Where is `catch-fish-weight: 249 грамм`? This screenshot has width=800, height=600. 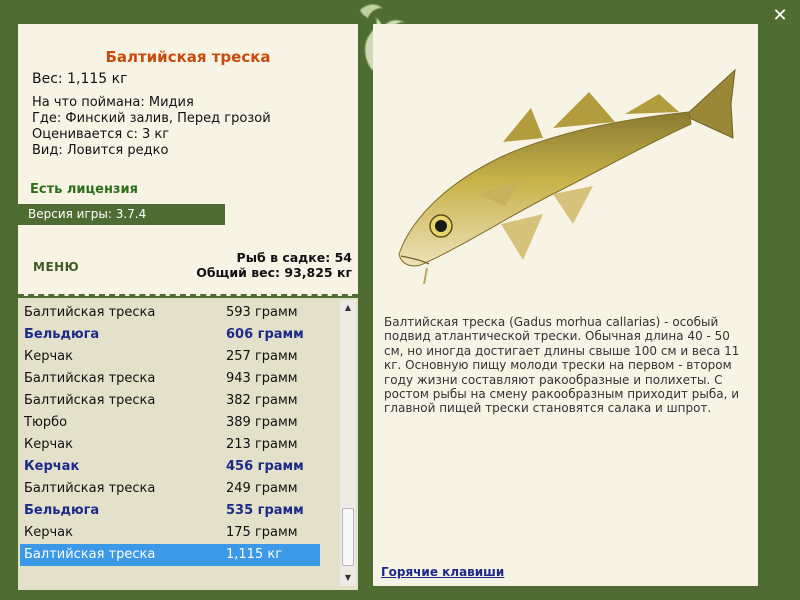 catch-fish-weight: 249 грамм is located at coordinates (262, 488).